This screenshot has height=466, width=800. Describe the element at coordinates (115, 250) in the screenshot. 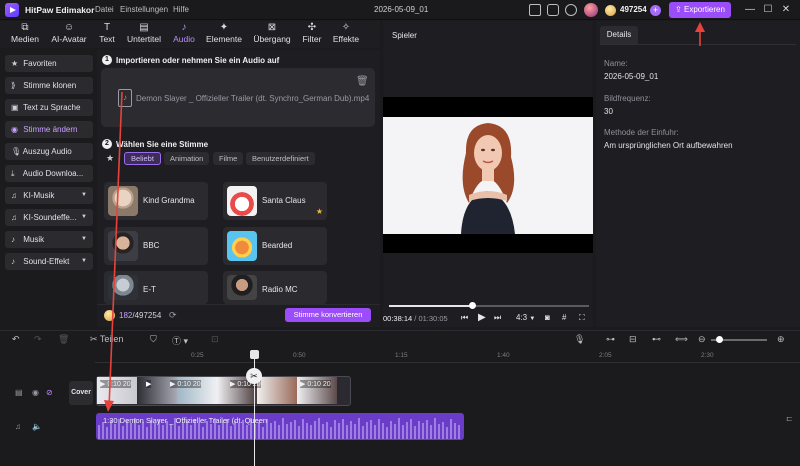

I see `annotation-arrow-line` at that location.